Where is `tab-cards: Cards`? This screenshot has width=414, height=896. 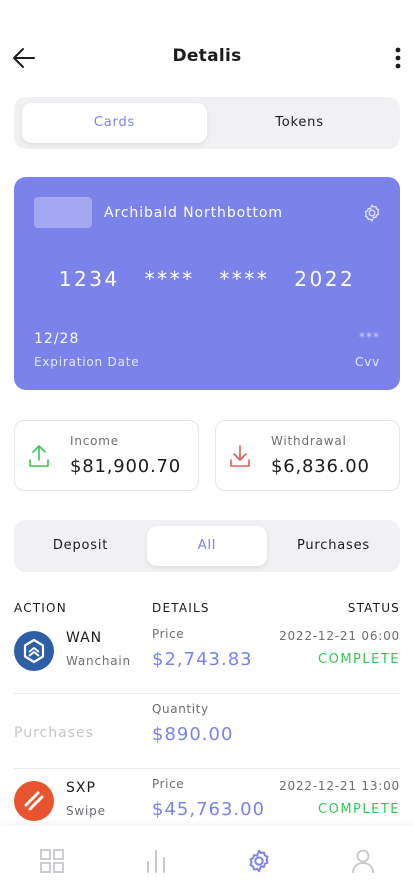 tab-cards: Cards is located at coordinates (114, 123).